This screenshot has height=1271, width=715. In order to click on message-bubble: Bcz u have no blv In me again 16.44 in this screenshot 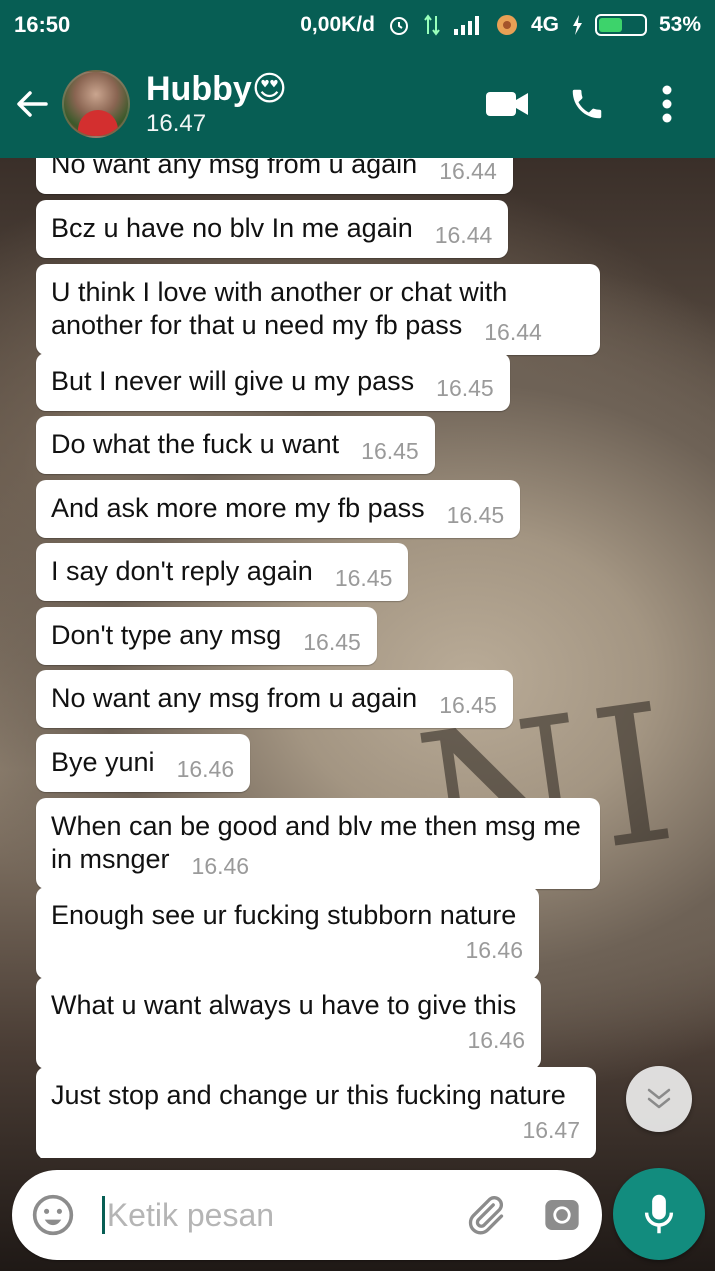, I will do `click(272, 229)`.